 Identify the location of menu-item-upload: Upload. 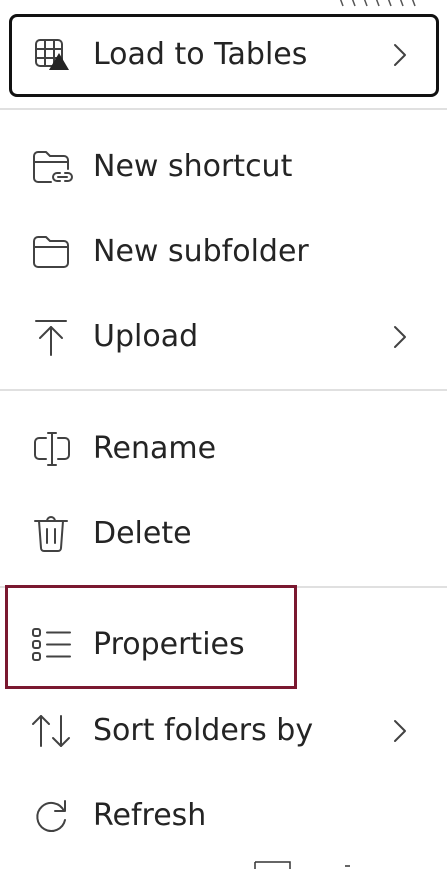
(223, 337).